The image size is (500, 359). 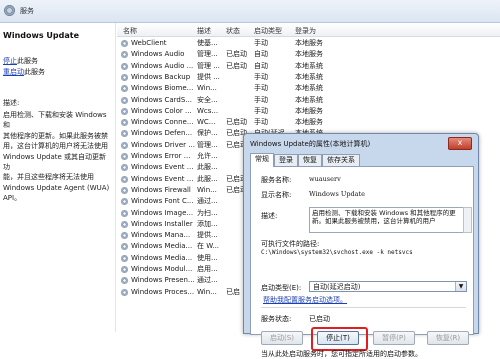 I want to click on divider, so click(x=363, y=307).